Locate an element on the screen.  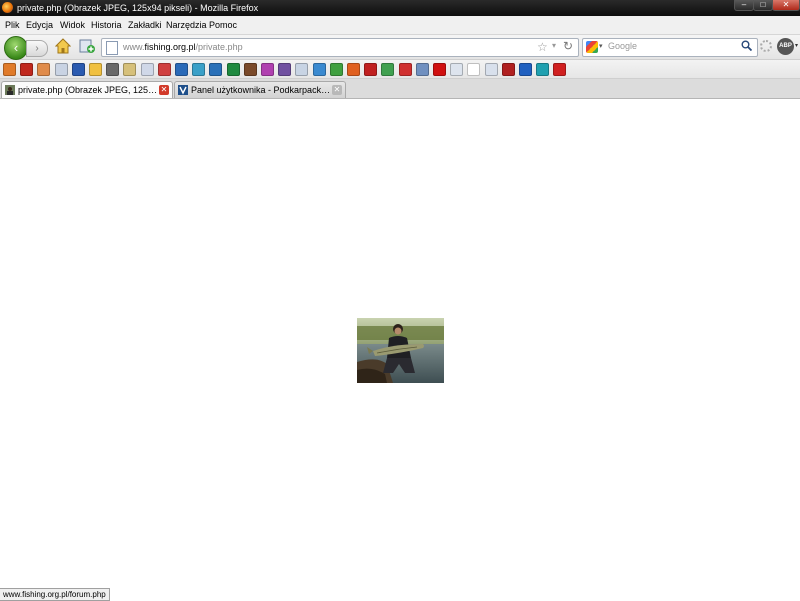
checkmark-v-icon is located at coordinates (181, 69).